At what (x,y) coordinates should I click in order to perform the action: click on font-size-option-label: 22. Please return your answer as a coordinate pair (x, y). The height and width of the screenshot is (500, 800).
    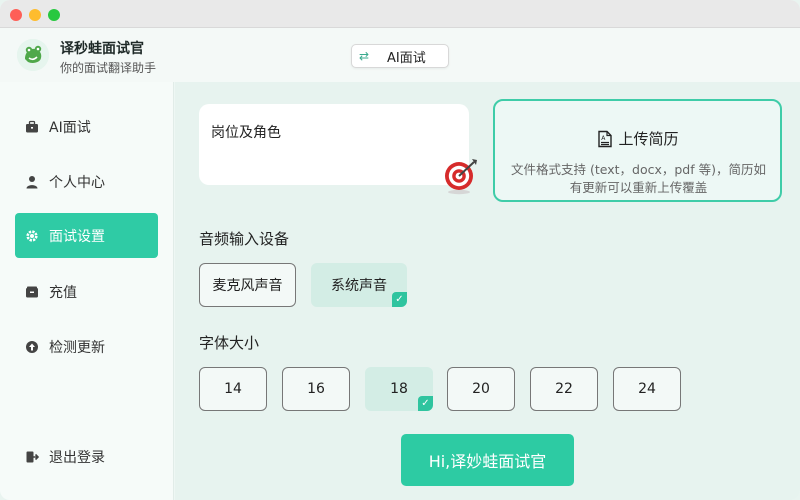
    Looking at the image, I should click on (564, 389).